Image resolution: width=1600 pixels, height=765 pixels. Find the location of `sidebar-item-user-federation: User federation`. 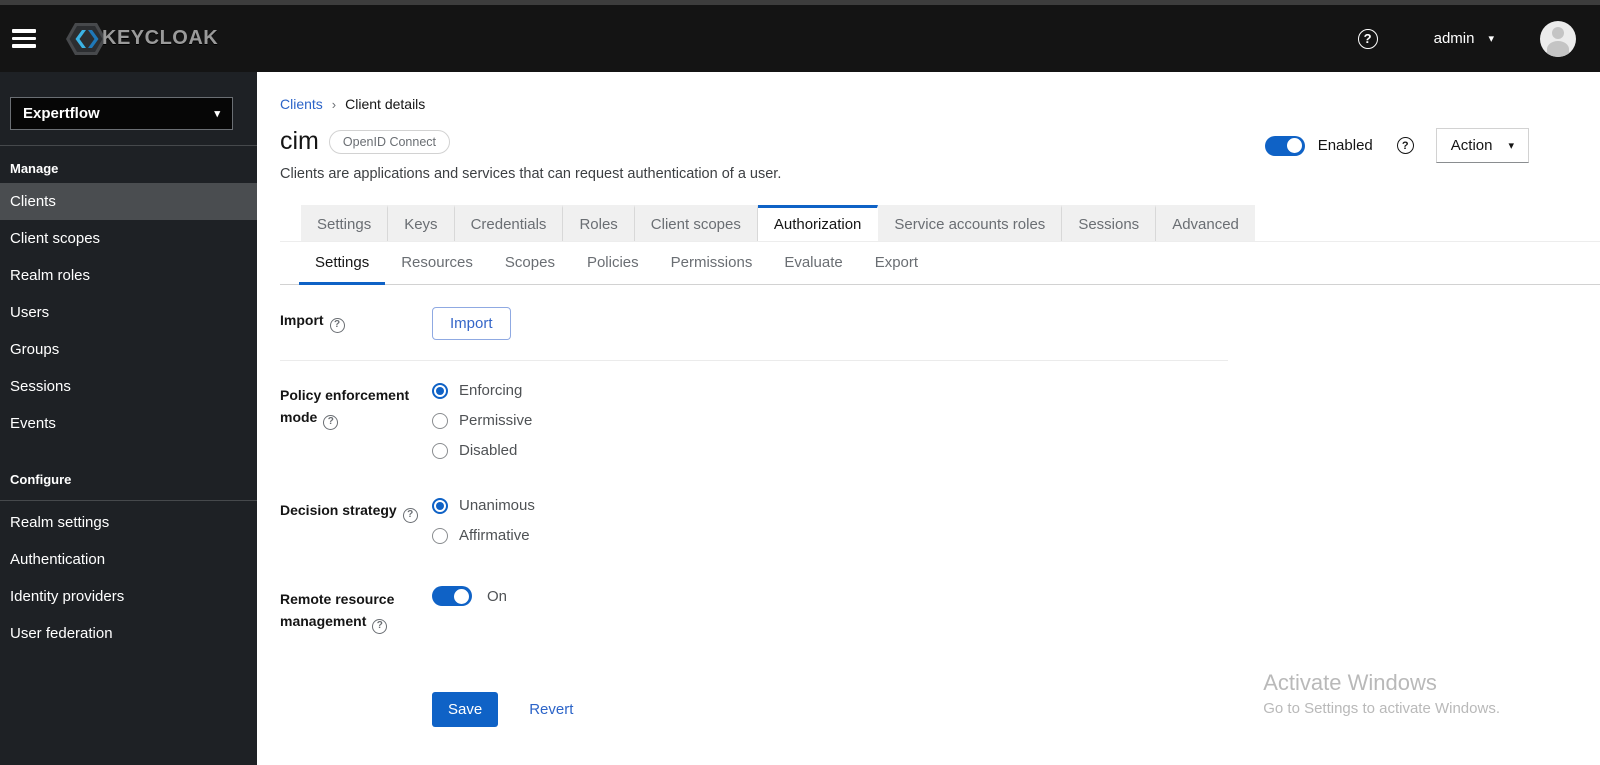

sidebar-item-user-federation: User federation is located at coordinates (128, 633).